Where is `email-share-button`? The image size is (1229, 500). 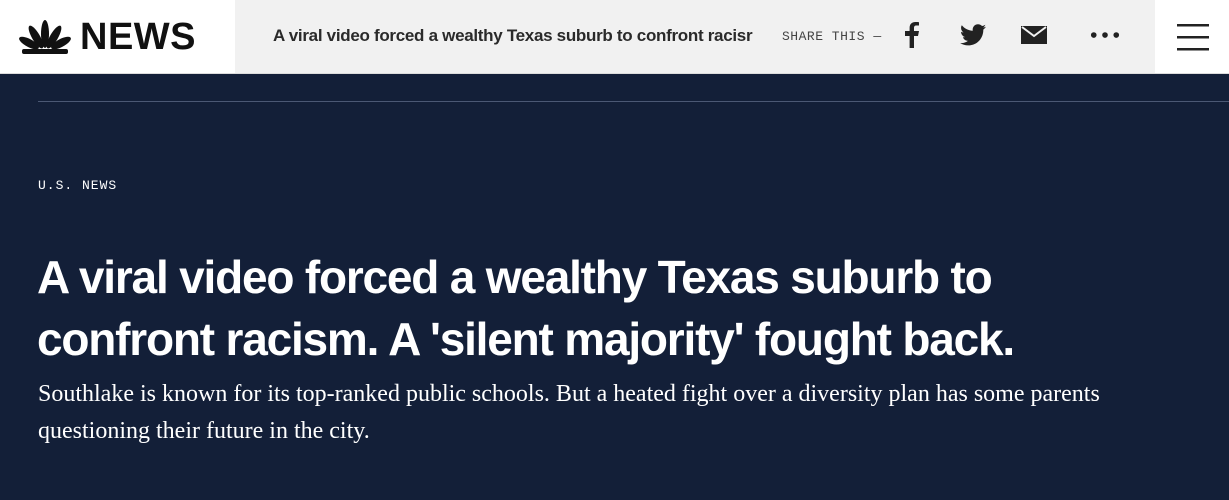
email-share-button is located at coordinates (1034, 35).